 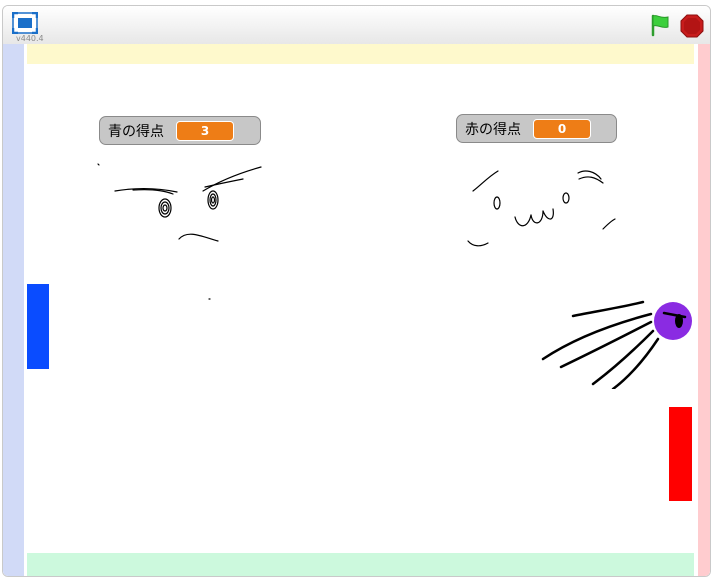 What do you see at coordinates (179, 231) in the screenshot?
I see `angry-face-drawing` at bounding box center [179, 231].